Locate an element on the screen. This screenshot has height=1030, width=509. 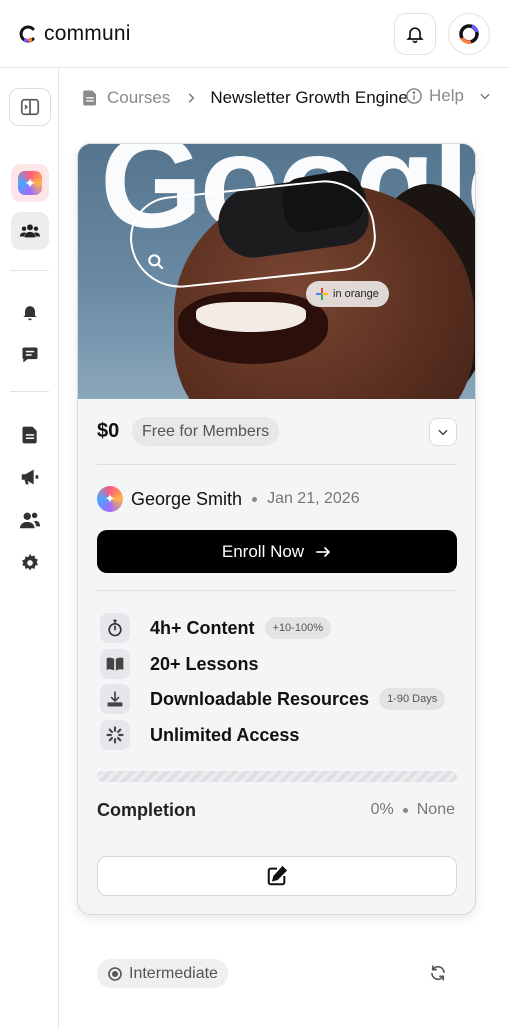
sidebar-item-documents is located at coordinates (30, 435).